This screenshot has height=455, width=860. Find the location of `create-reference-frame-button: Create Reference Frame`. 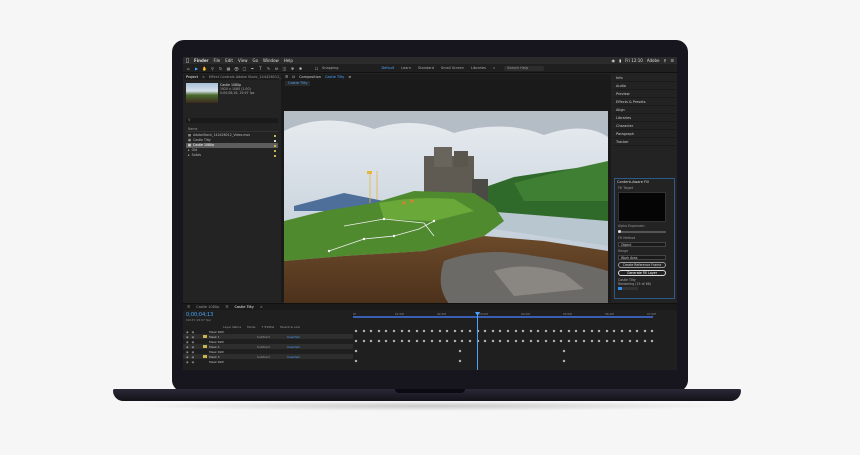

create-reference-frame-button: Create Reference Frame is located at coordinates (642, 265).